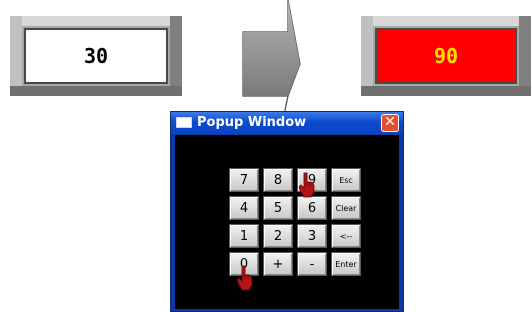  I want to click on window-icon, so click(184, 122).